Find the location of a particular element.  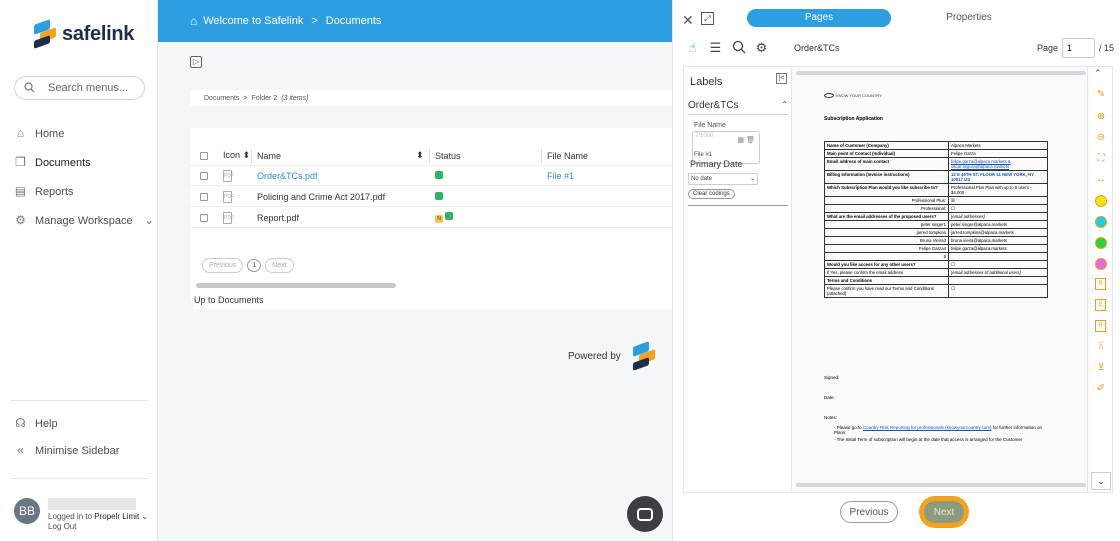

comment-icon: ☰ is located at coordinates (715, 47).